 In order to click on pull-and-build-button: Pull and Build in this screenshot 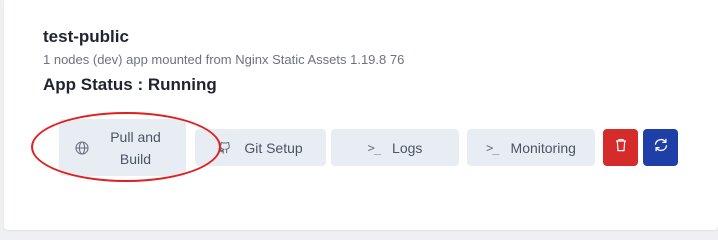, I will do `click(122, 147)`.